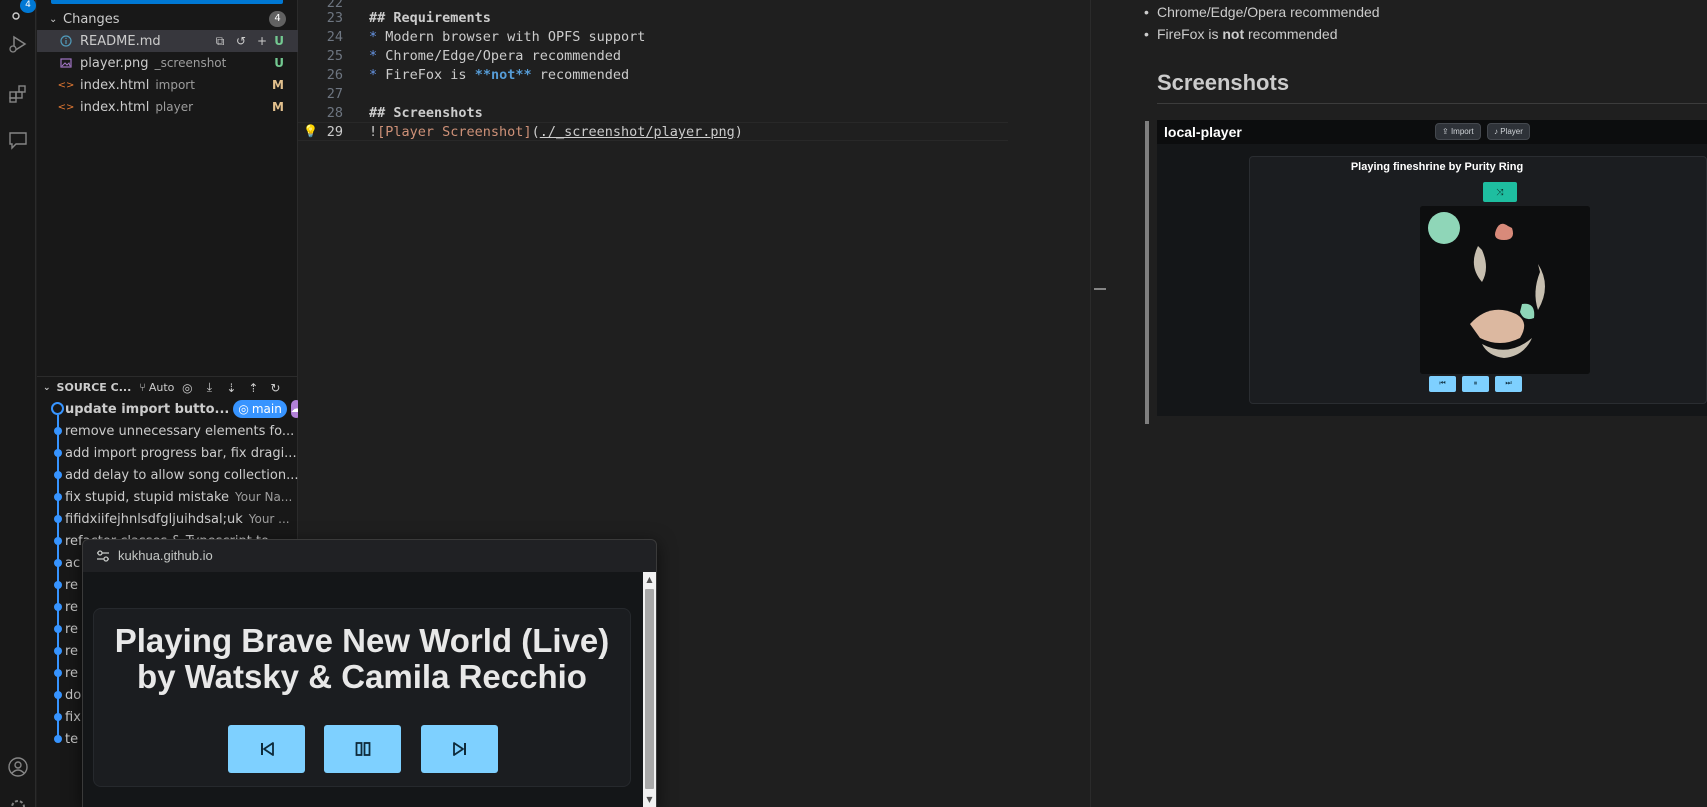 Image resolution: width=1707 pixels, height=807 pixels. I want to click on commit-message: fix stupid, stupid mistake, so click(147, 497).